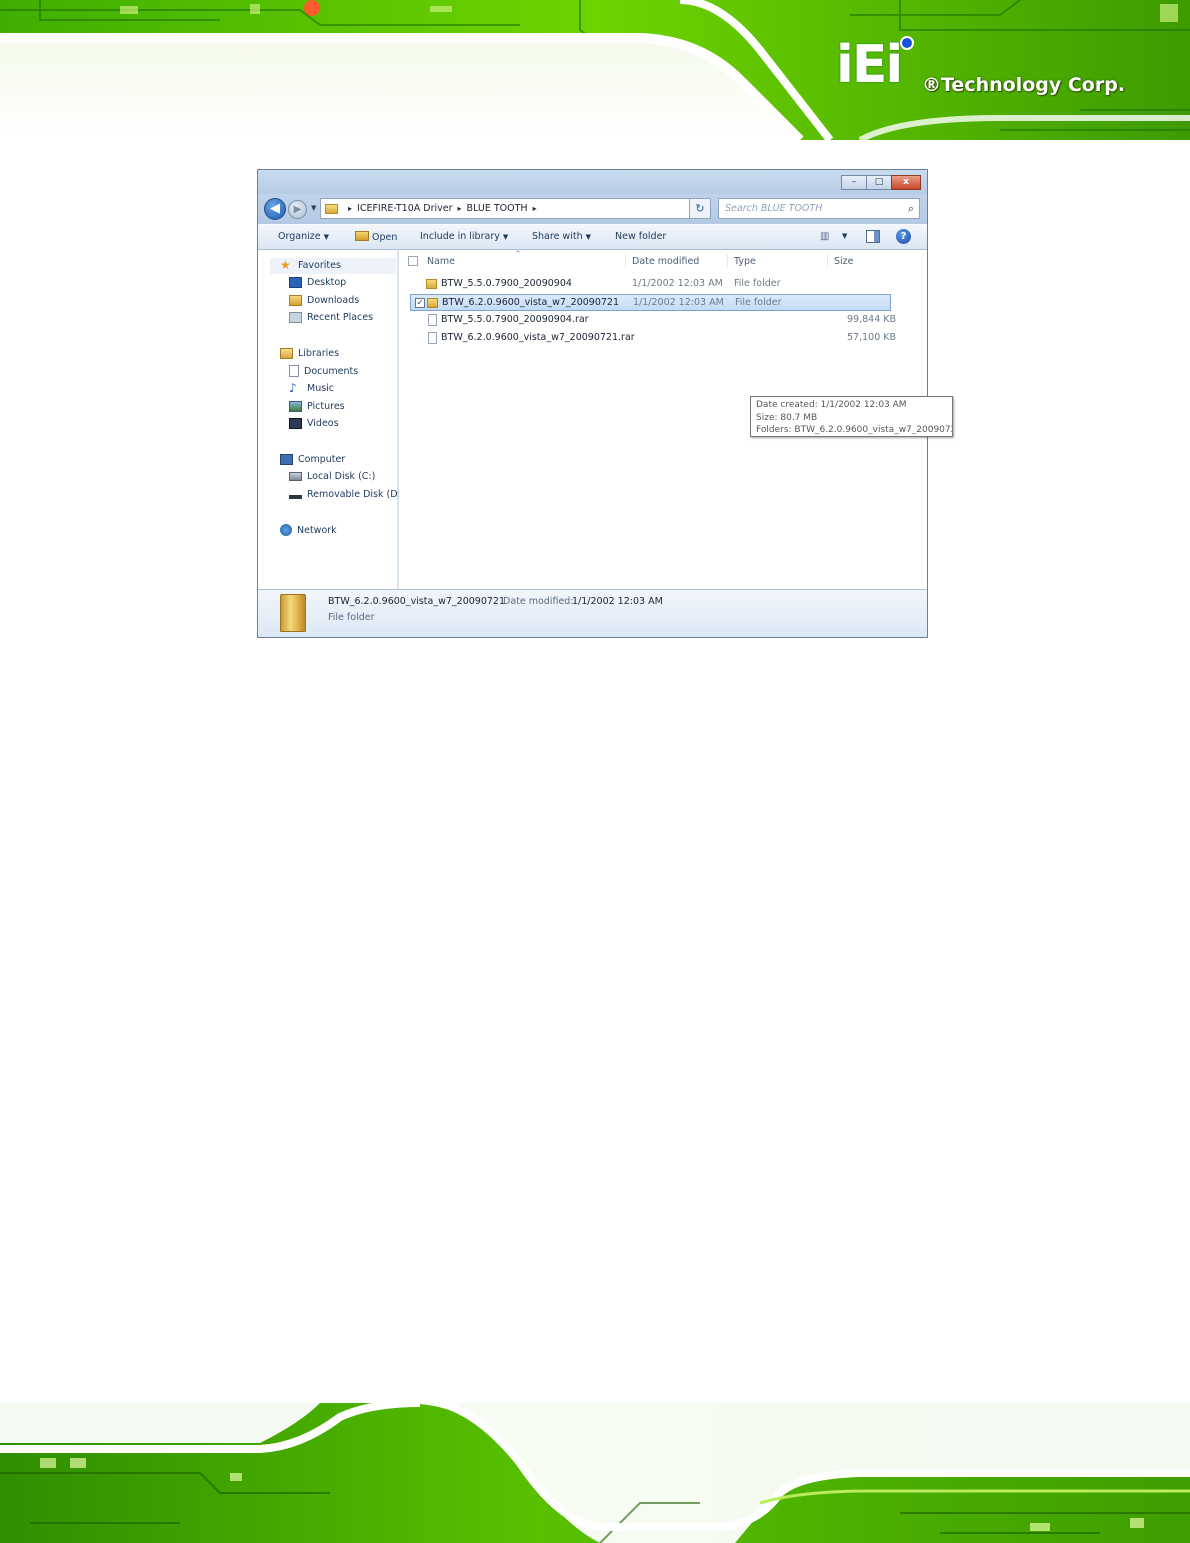  Describe the element at coordinates (824, 236) in the screenshot. I see `change-view-icon: ▥` at that location.